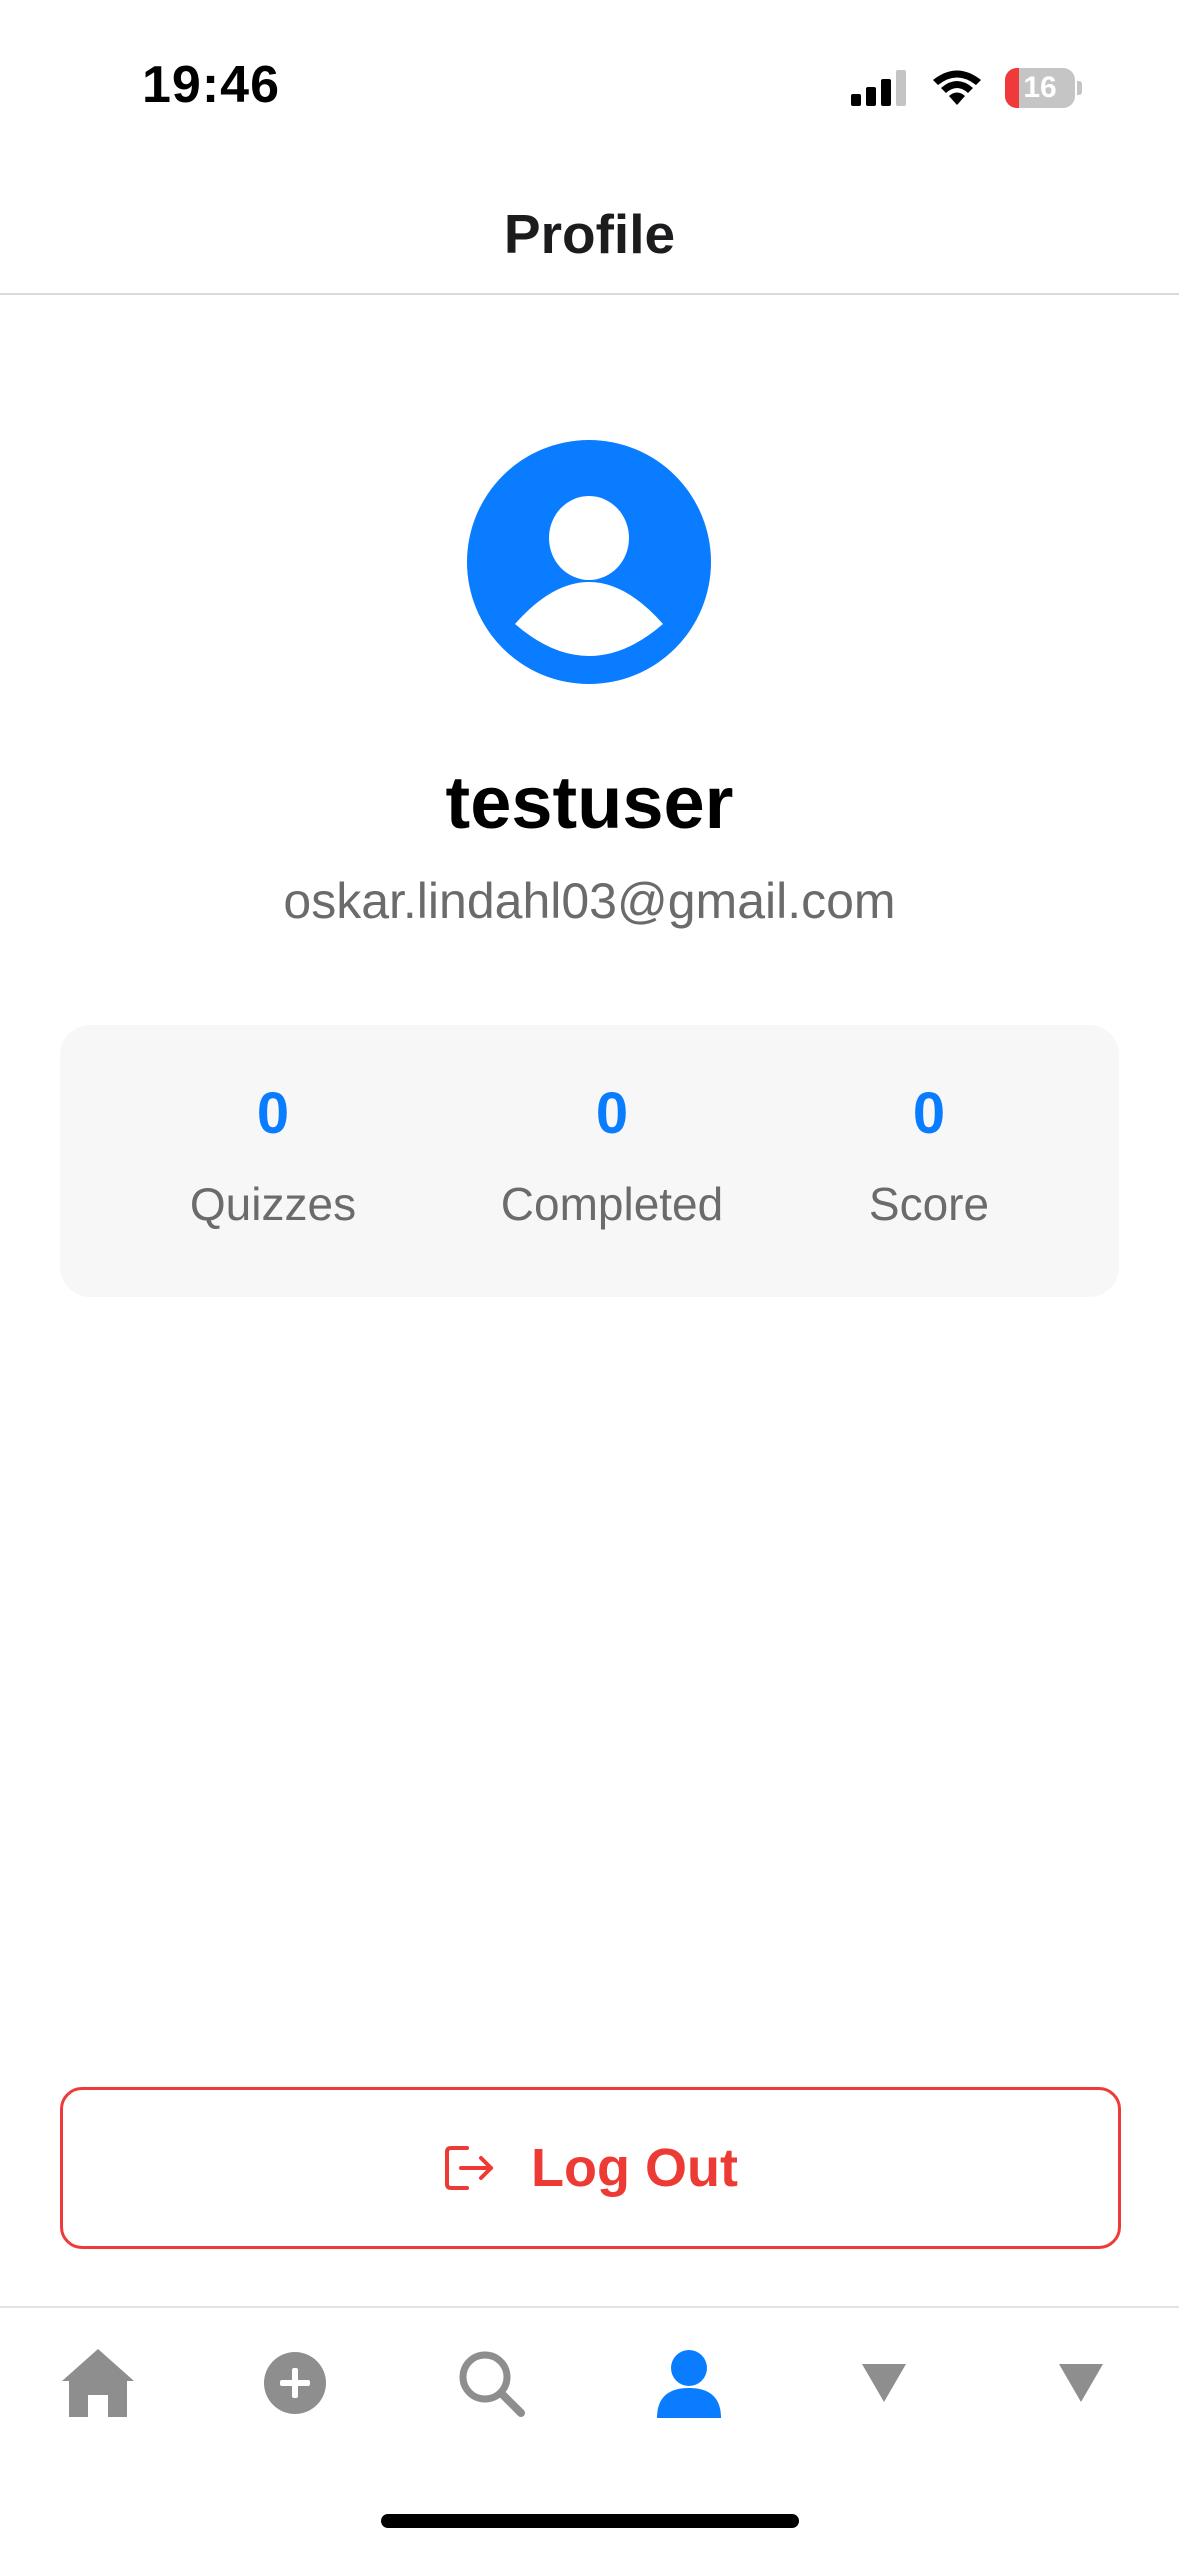 This screenshot has width=1179, height=2558. I want to click on tab-create, so click(295, 2383).